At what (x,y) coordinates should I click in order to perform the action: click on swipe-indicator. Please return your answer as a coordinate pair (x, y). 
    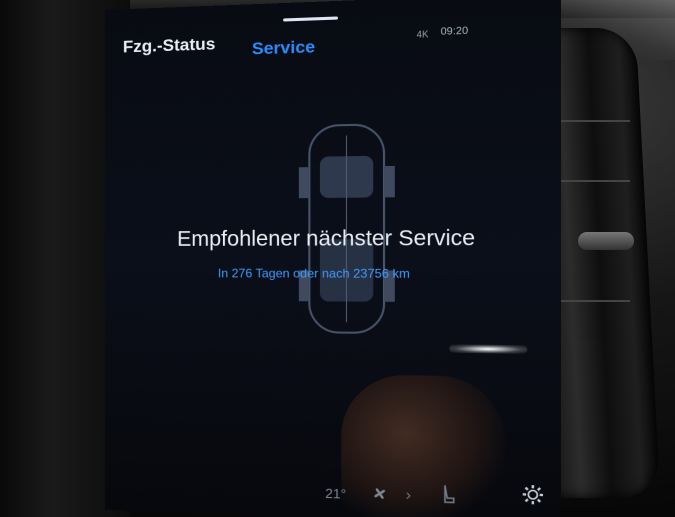
    Looking at the image, I should click on (310, 19).